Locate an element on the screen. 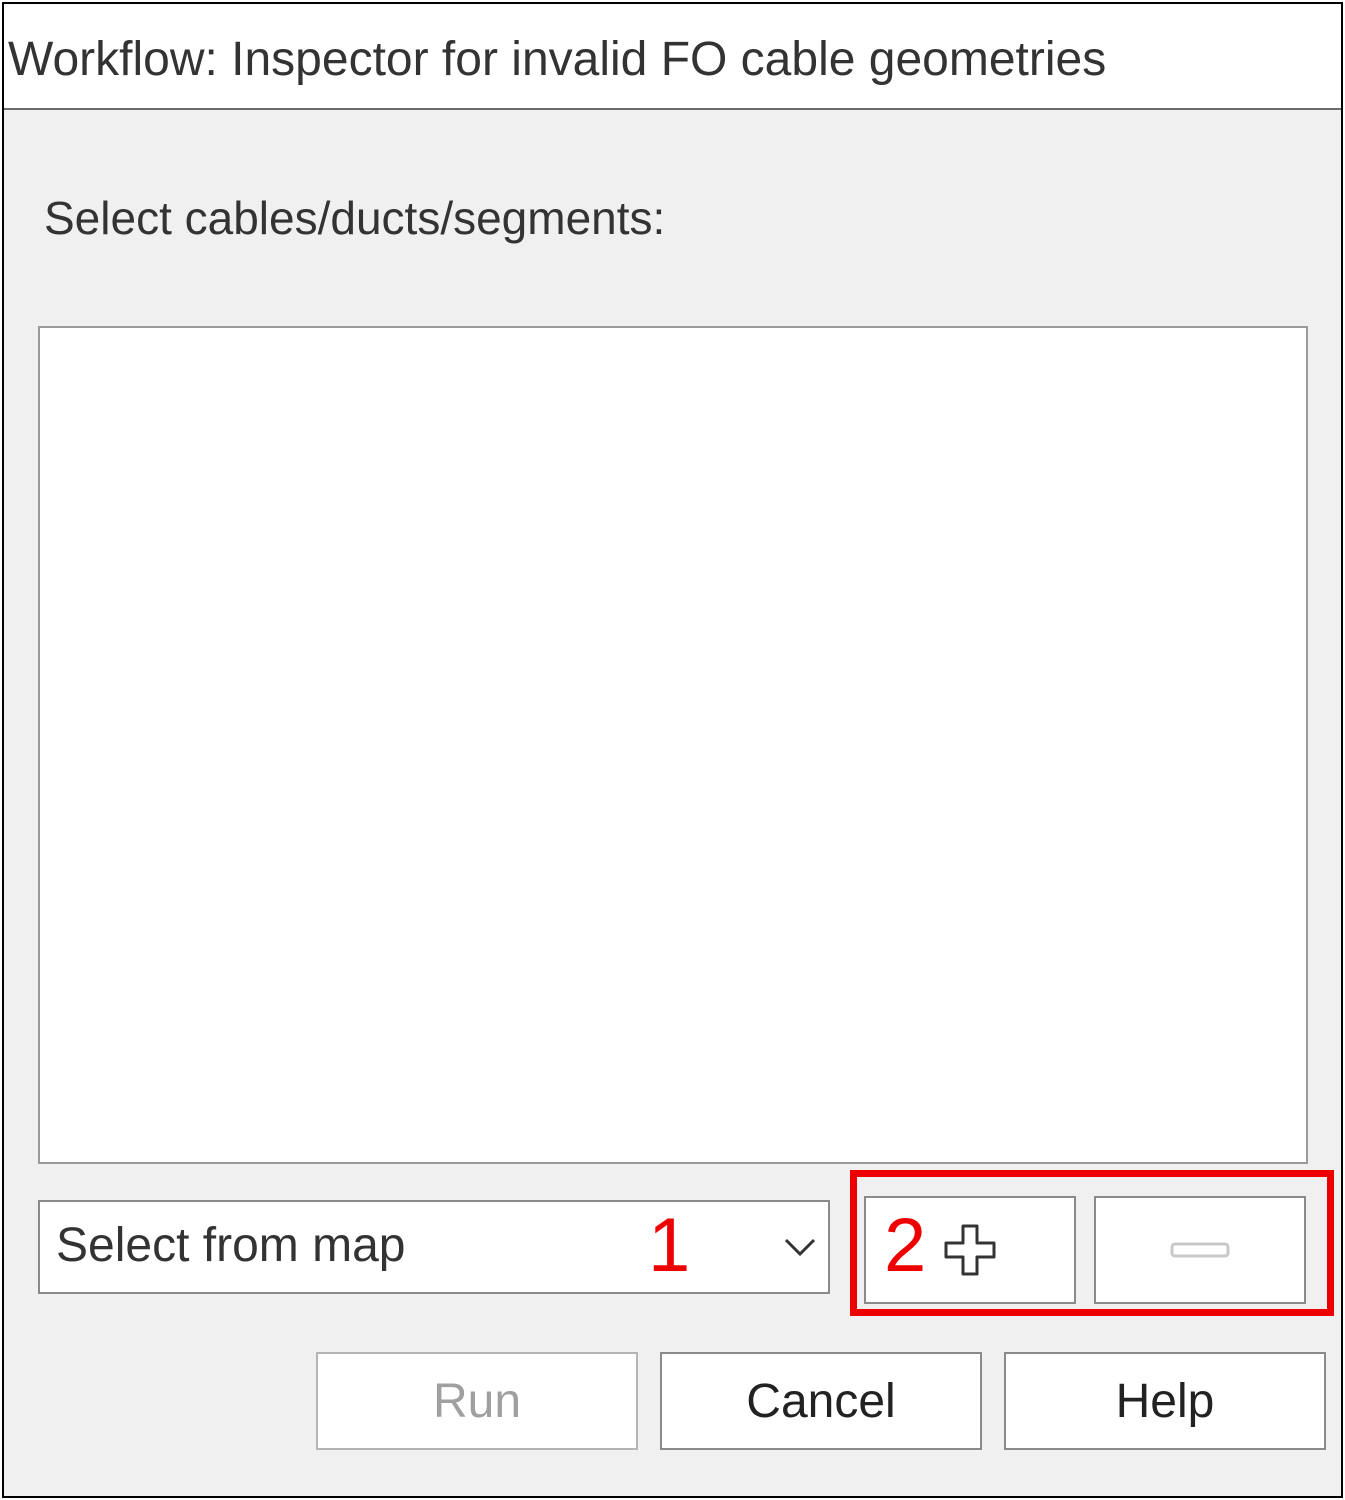  annotation-marker-1: 1 is located at coordinates (669, 1245).